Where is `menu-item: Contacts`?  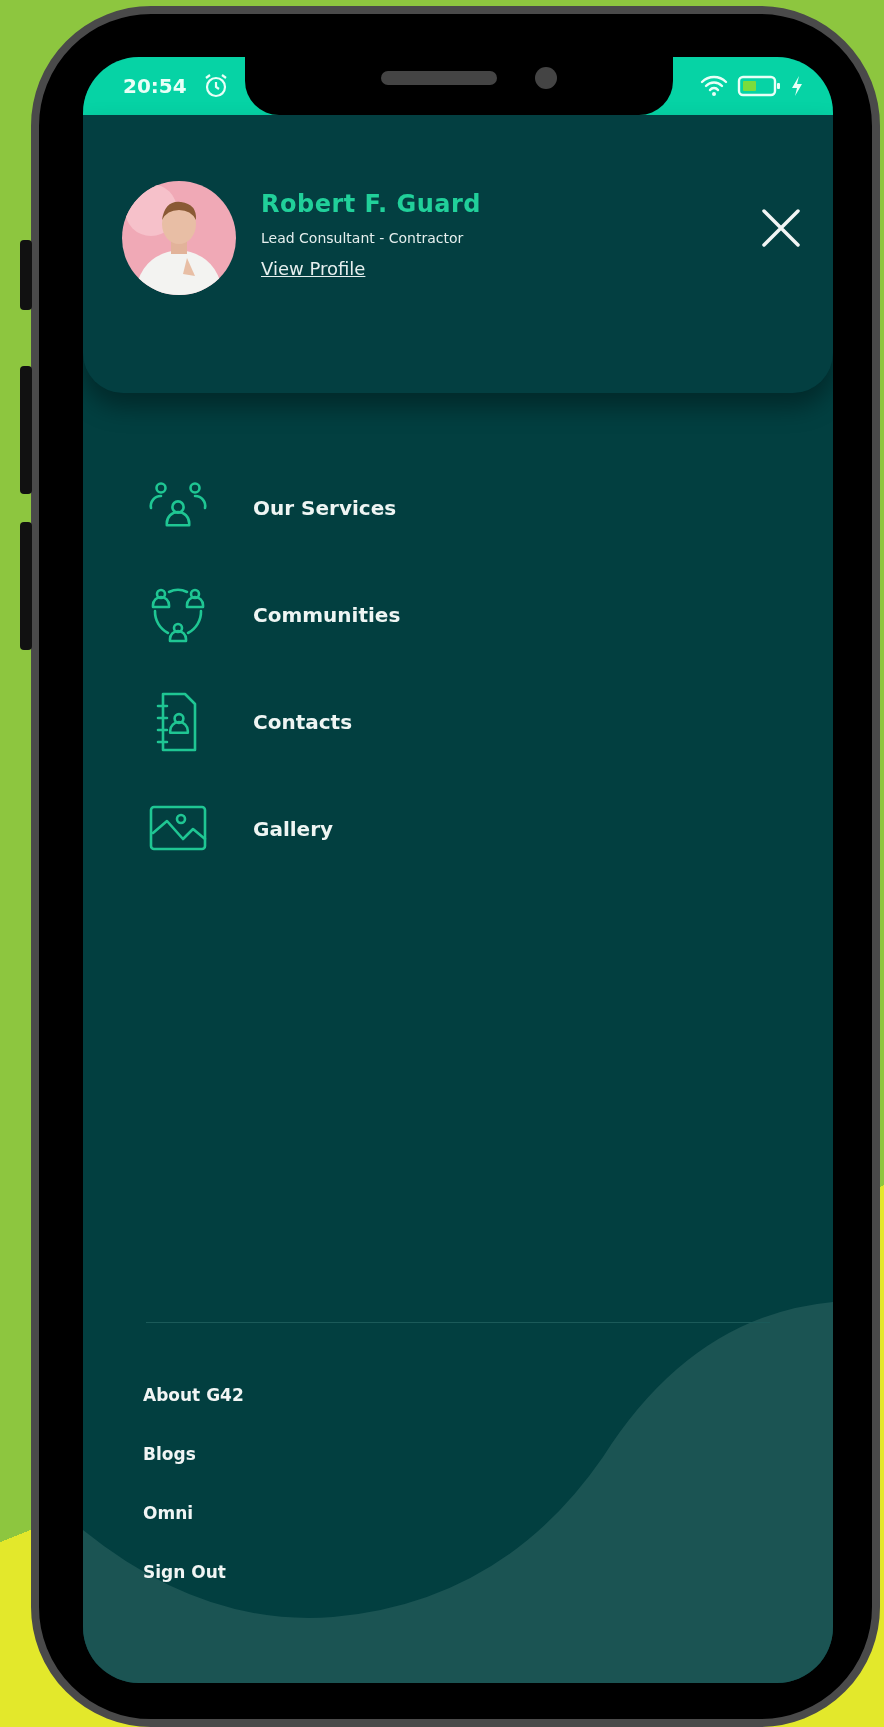 menu-item: Contacts is located at coordinates (458, 721).